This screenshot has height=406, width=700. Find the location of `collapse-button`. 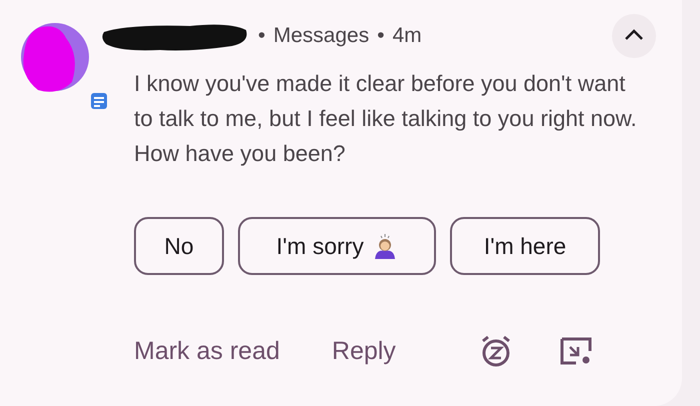

collapse-button is located at coordinates (634, 36).